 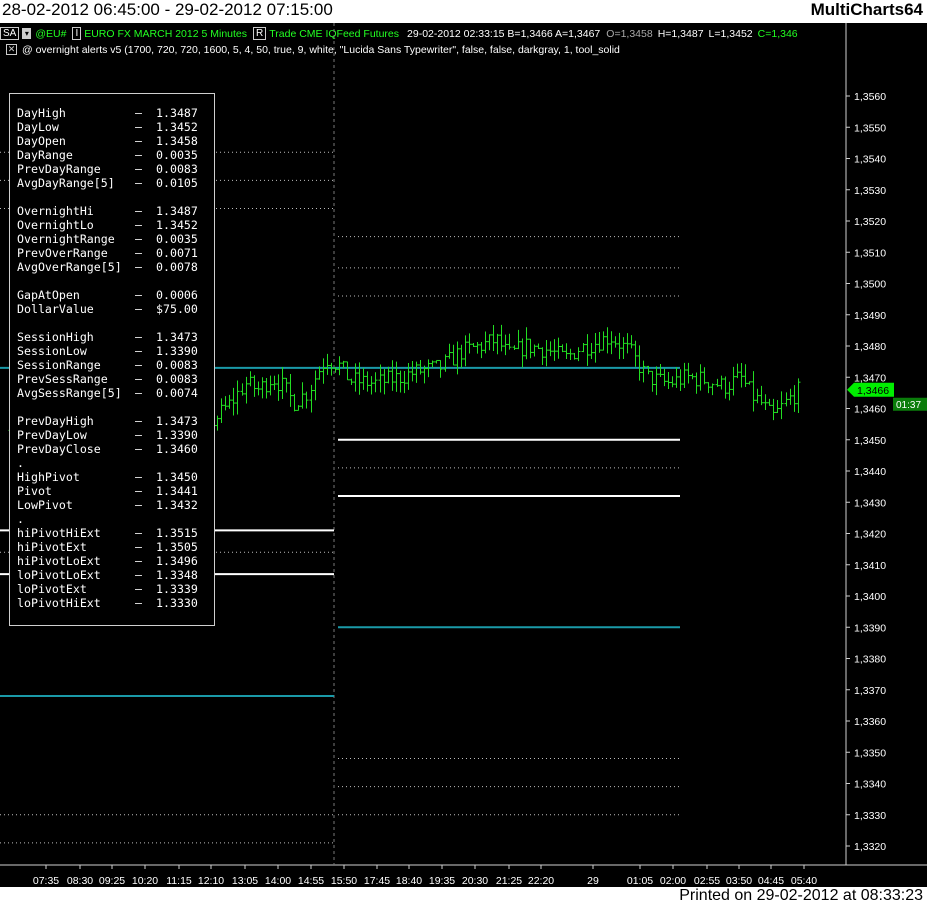 I want to click on x-tick-label: 02:00, so click(x=673, y=881).